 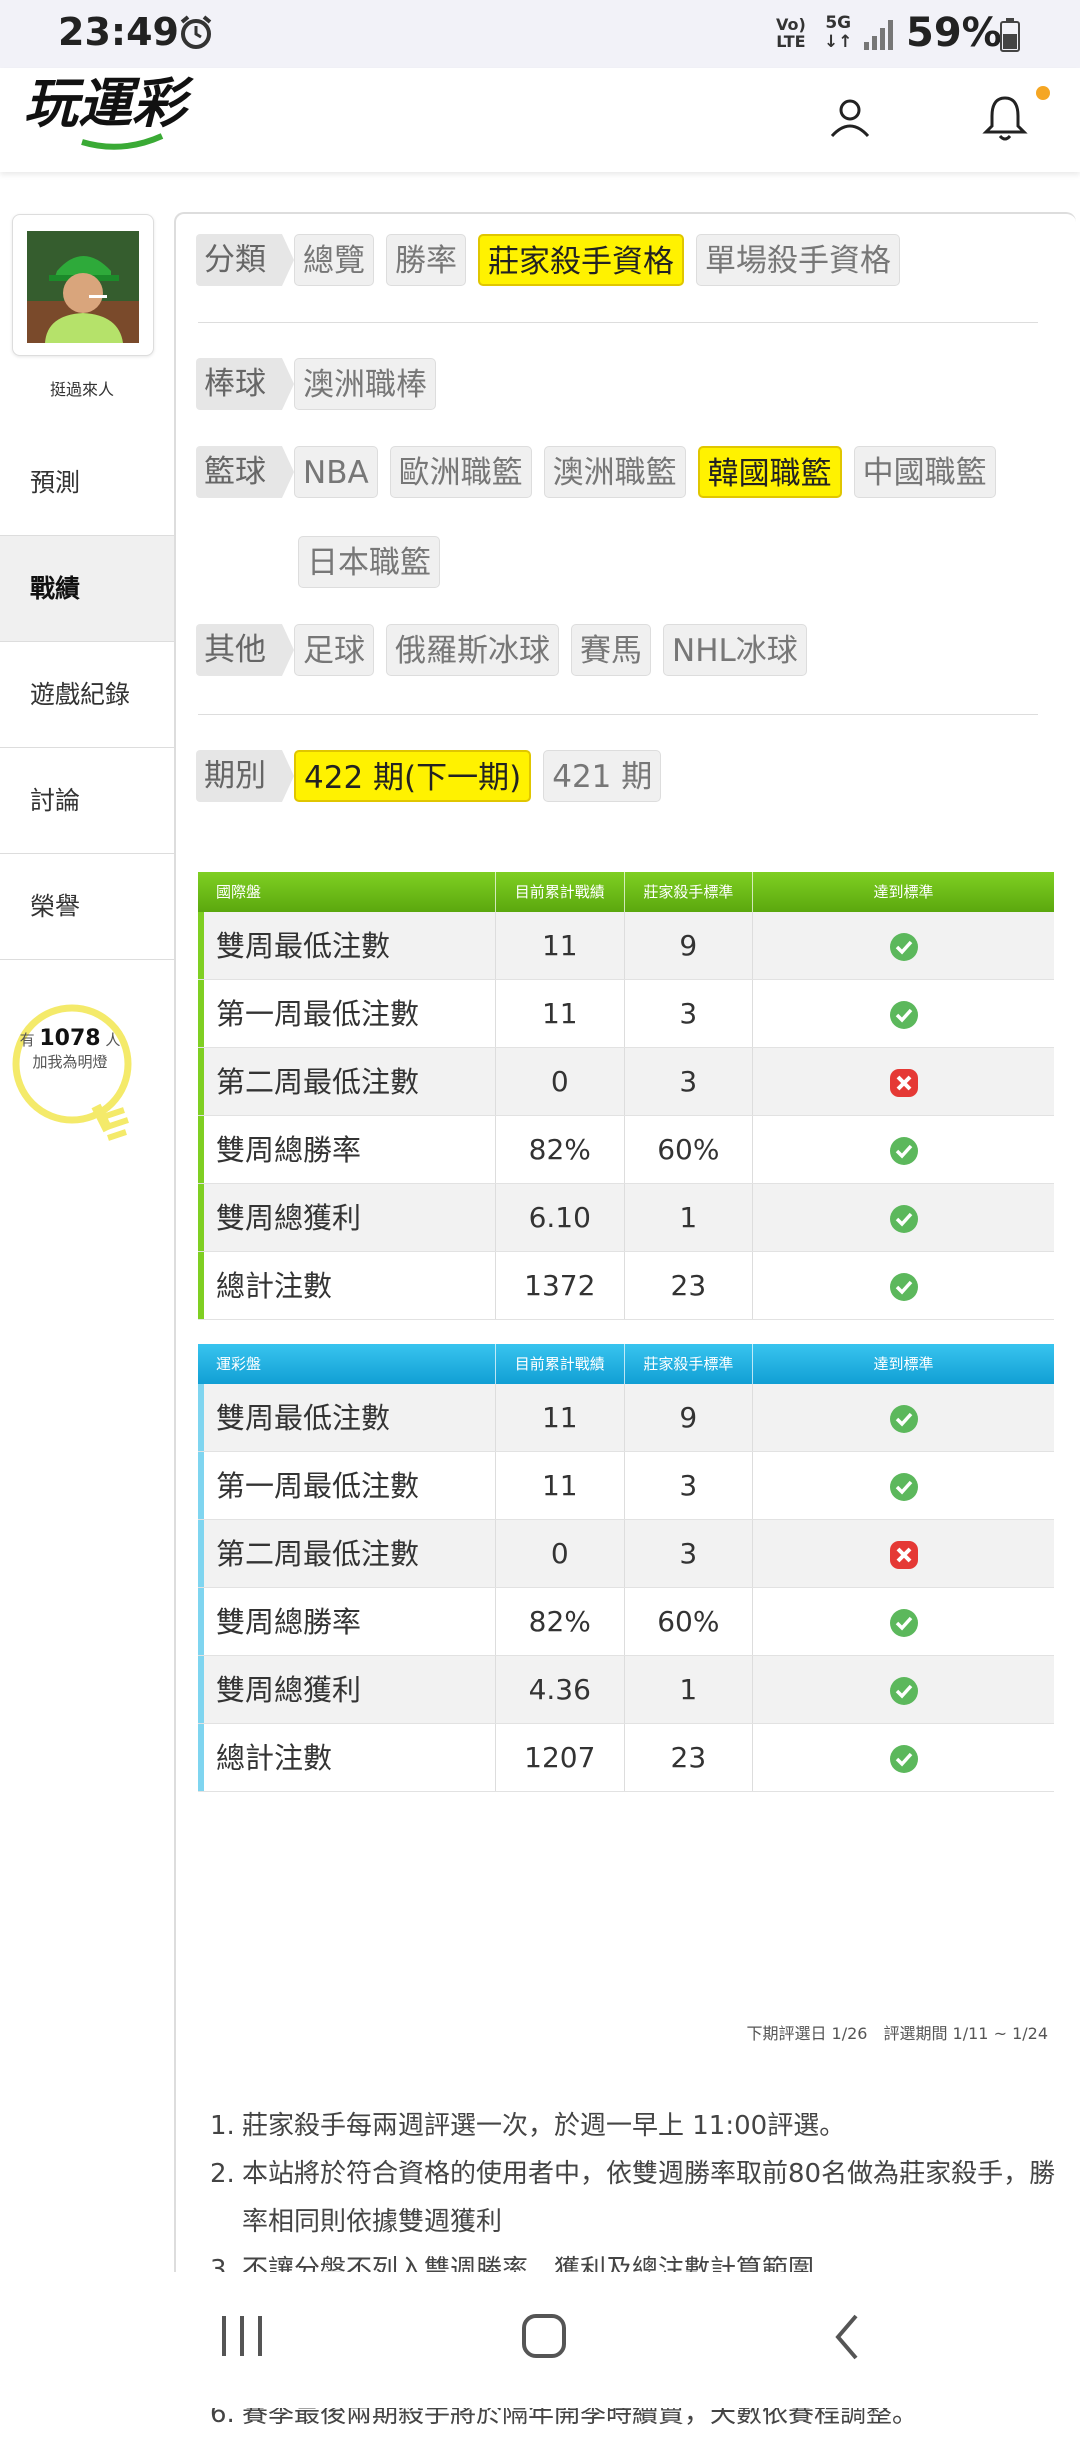 What do you see at coordinates (472, 650) in the screenshot?
I see `league-khl: 俄羅斯冰球` at bounding box center [472, 650].